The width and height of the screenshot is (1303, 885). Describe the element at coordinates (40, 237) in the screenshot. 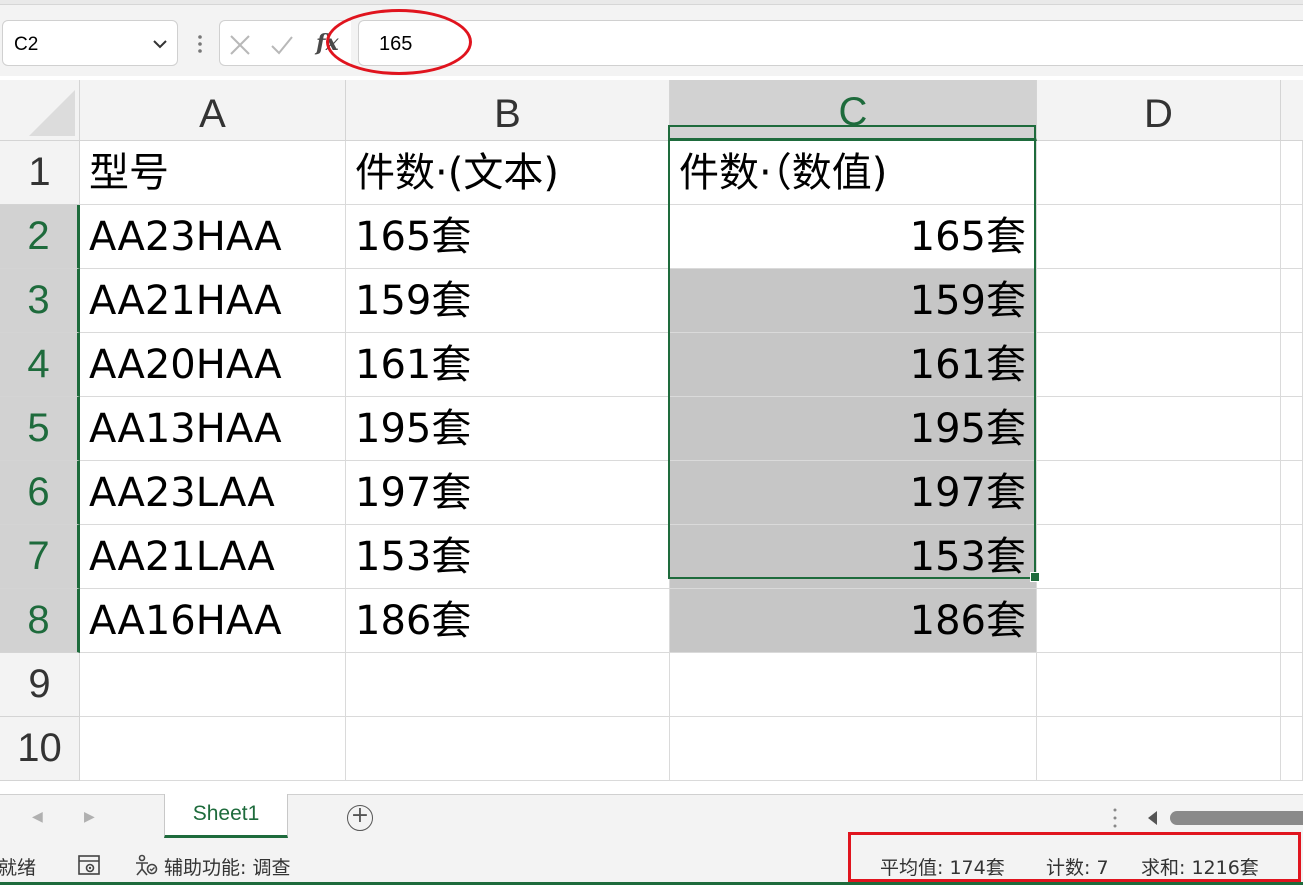

I see `row-header: 2` at that location.